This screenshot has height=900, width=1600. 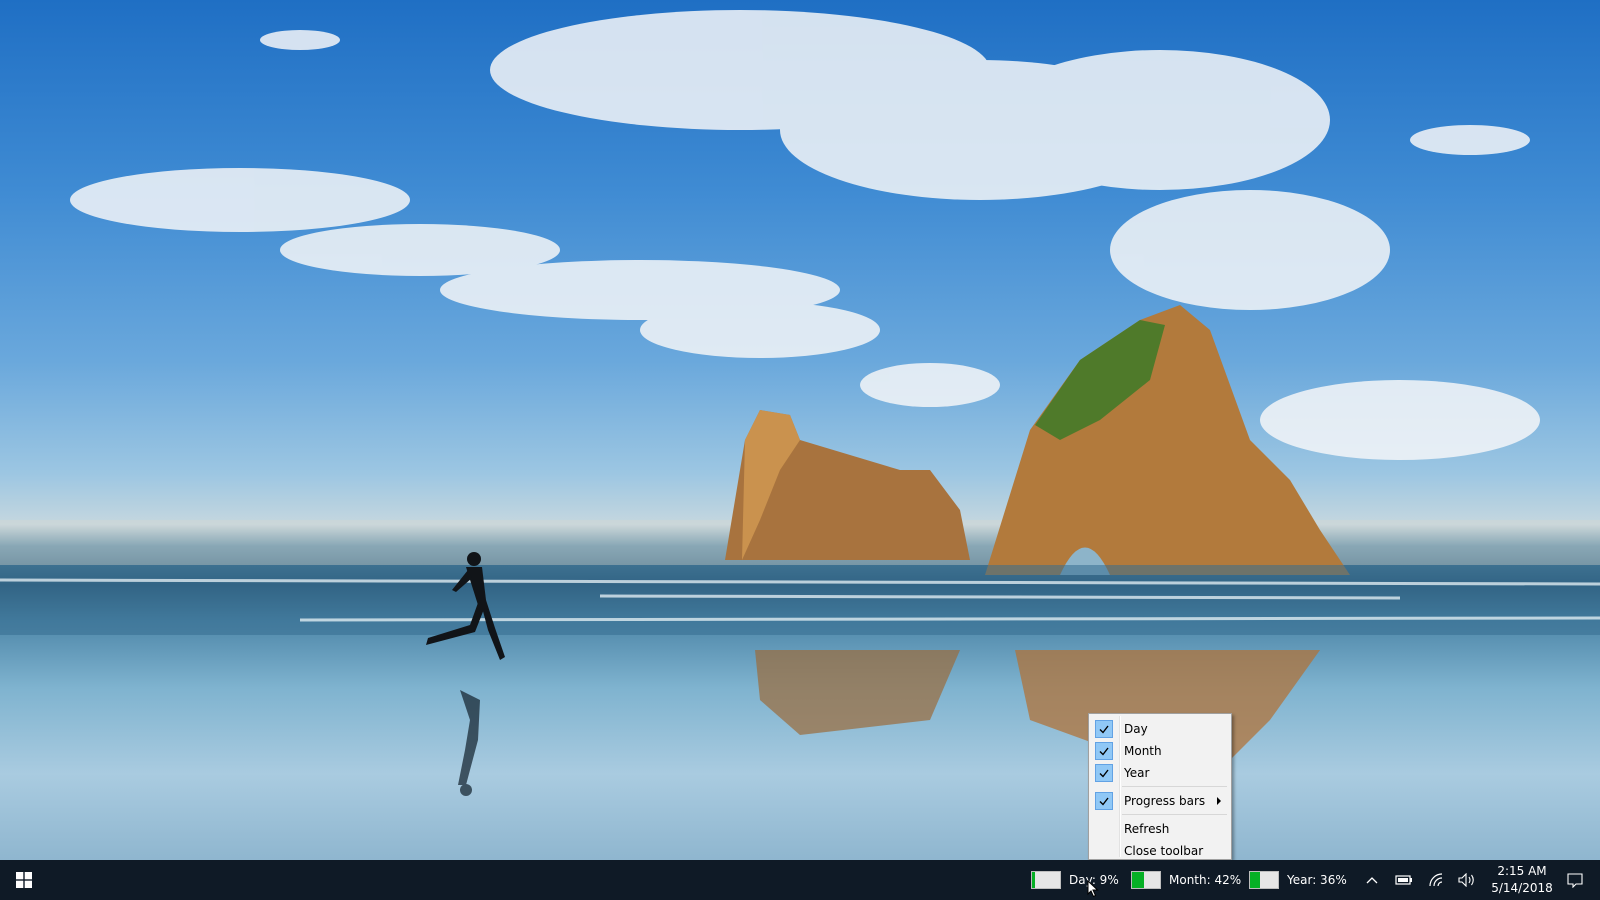 What do you see at coordinates (1143, 751) in the screenshot?
I see `menu-item-label: Month` at bounding box center [1143, 751].